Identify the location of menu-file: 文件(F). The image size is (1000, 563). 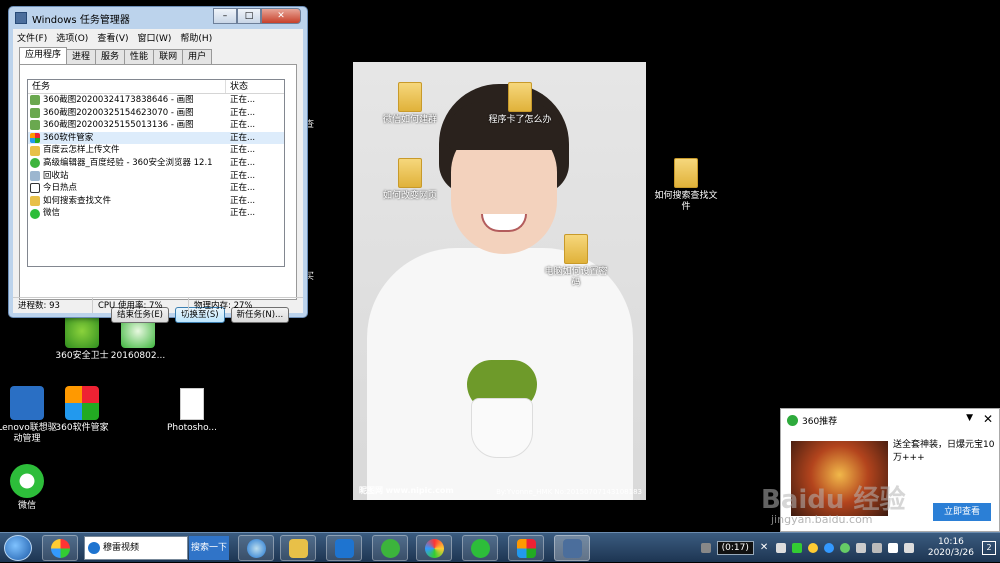
(32, 37).